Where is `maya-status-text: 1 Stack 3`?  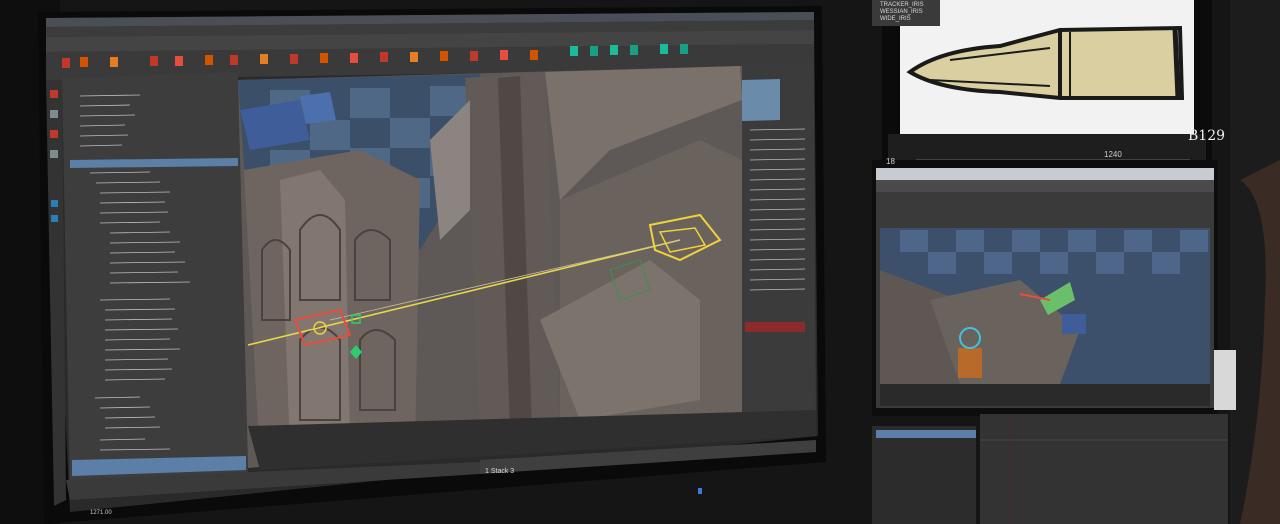
maya-status-text: 1 Stack 3 is located at coordinates (500, 471).